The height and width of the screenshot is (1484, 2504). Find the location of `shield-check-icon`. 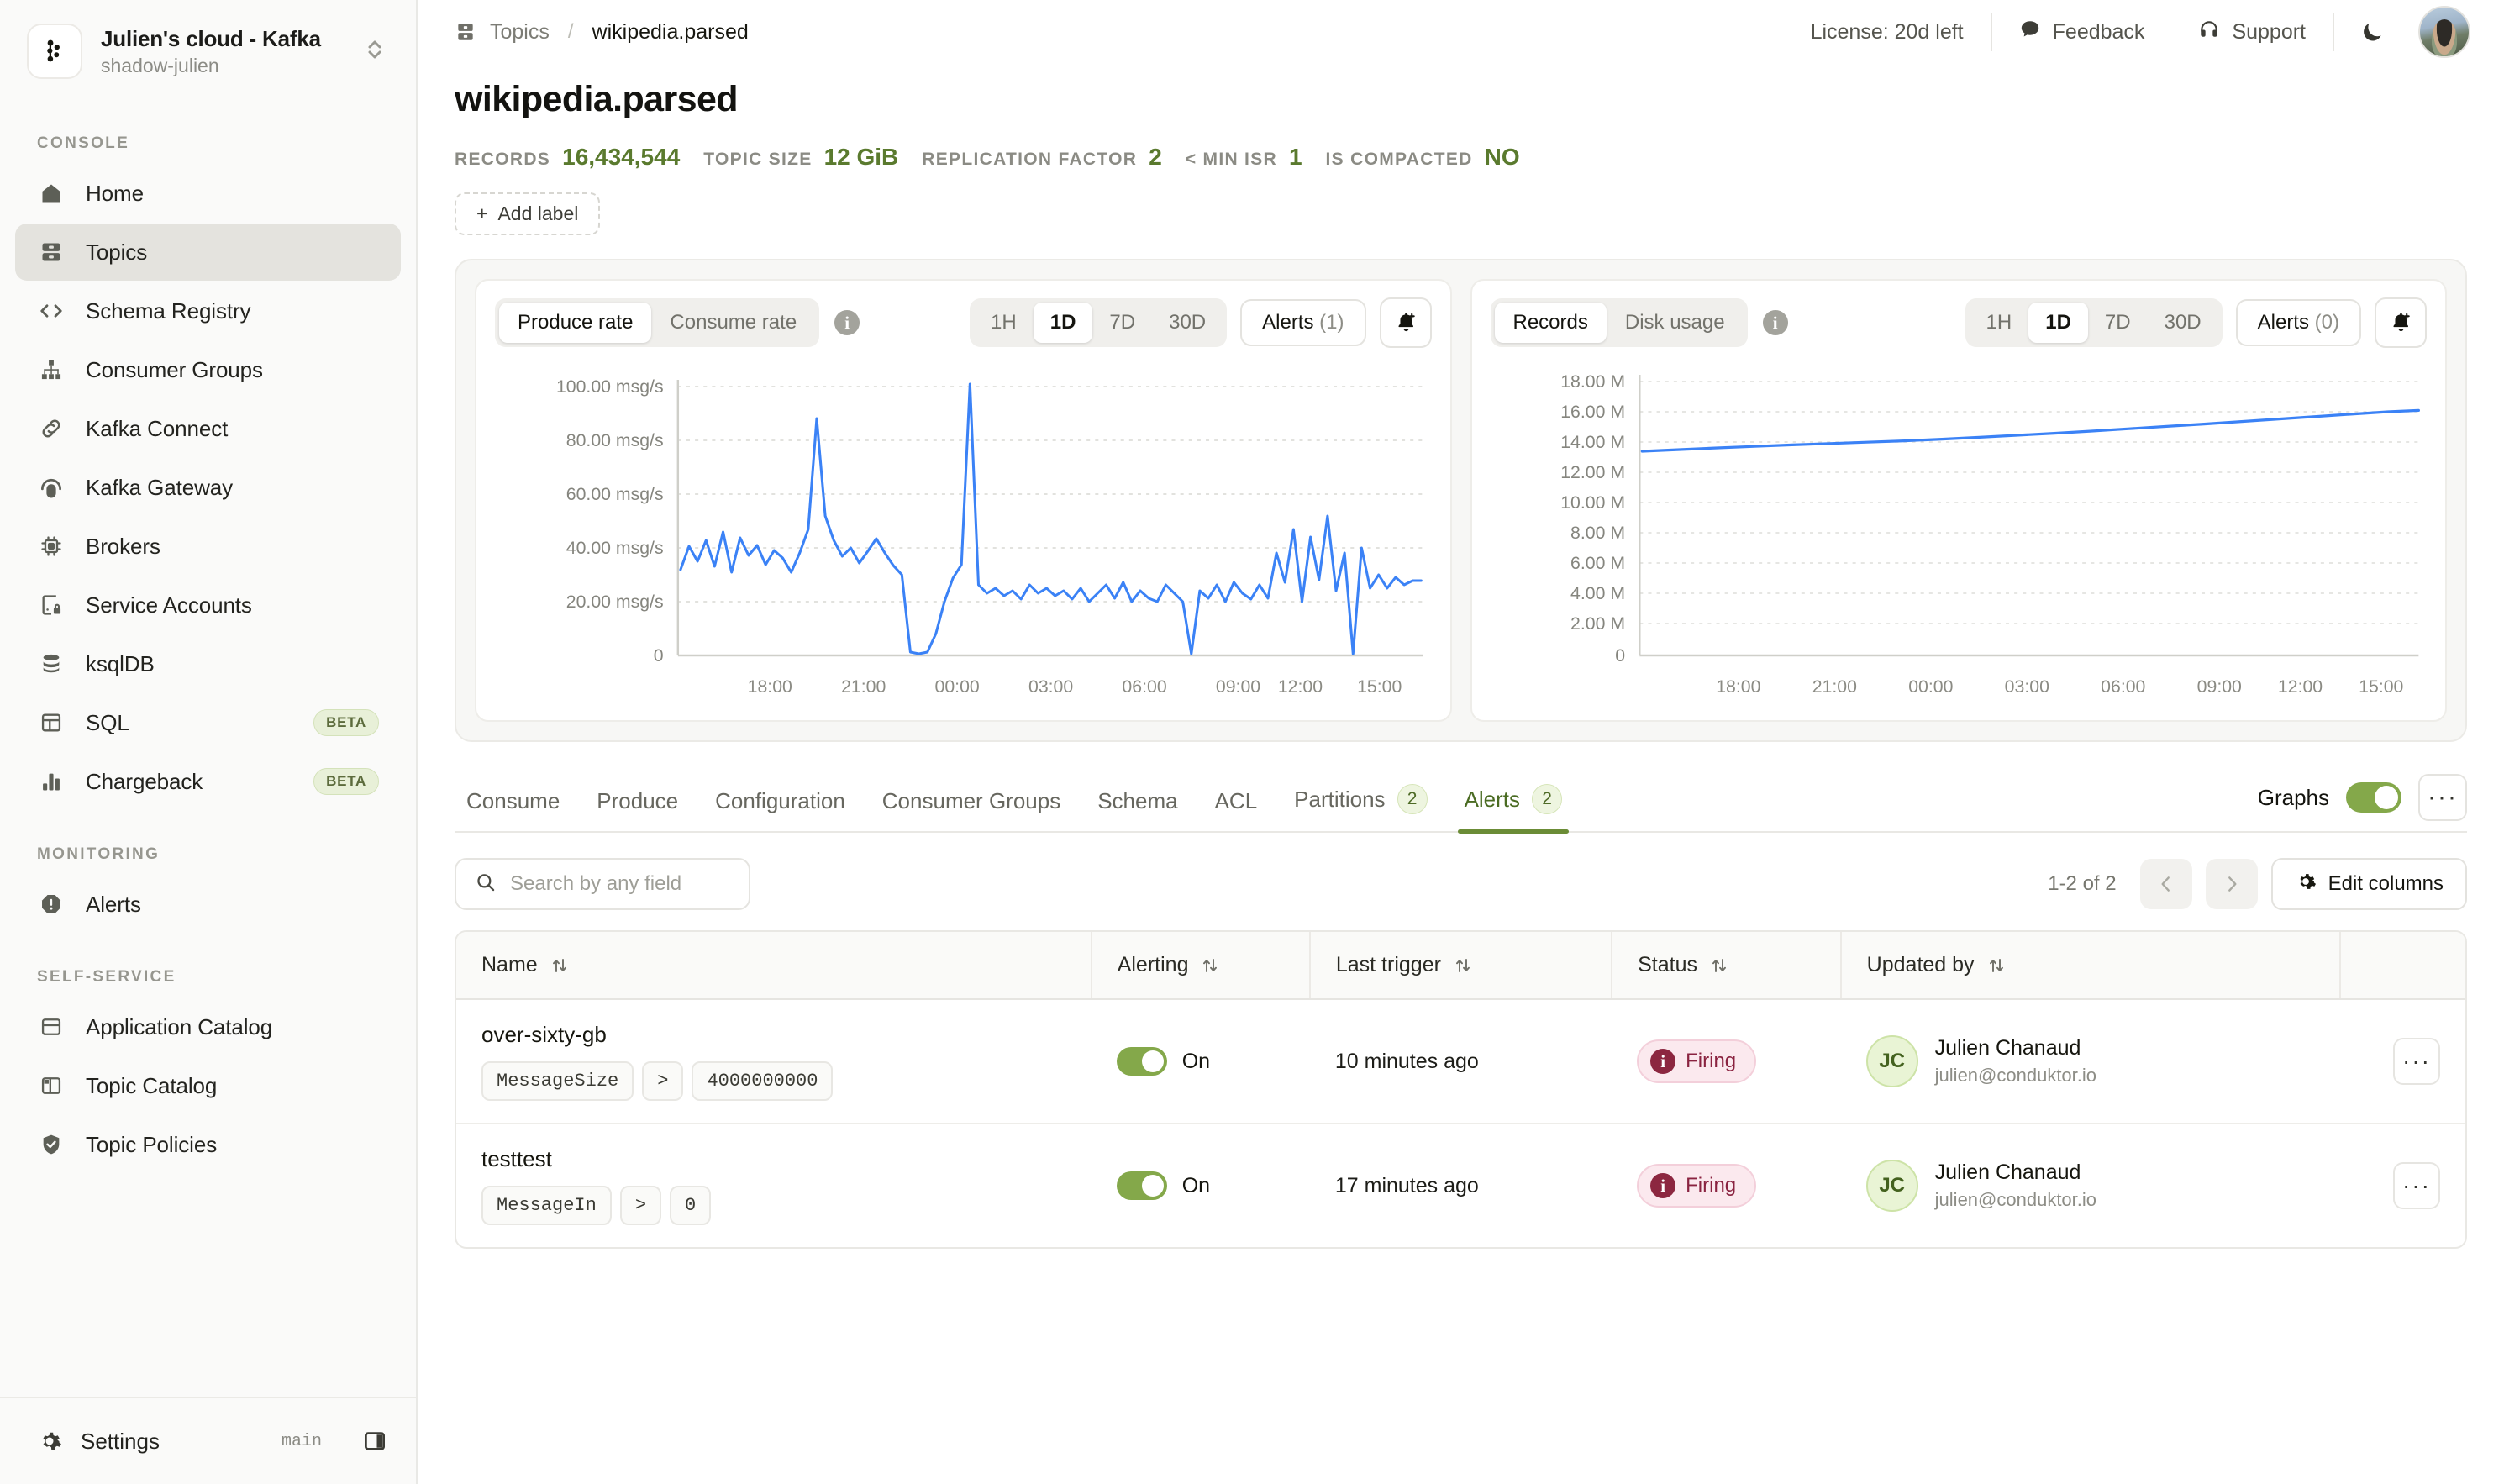

shield-check-icon is located at coordinates (51, 1145).